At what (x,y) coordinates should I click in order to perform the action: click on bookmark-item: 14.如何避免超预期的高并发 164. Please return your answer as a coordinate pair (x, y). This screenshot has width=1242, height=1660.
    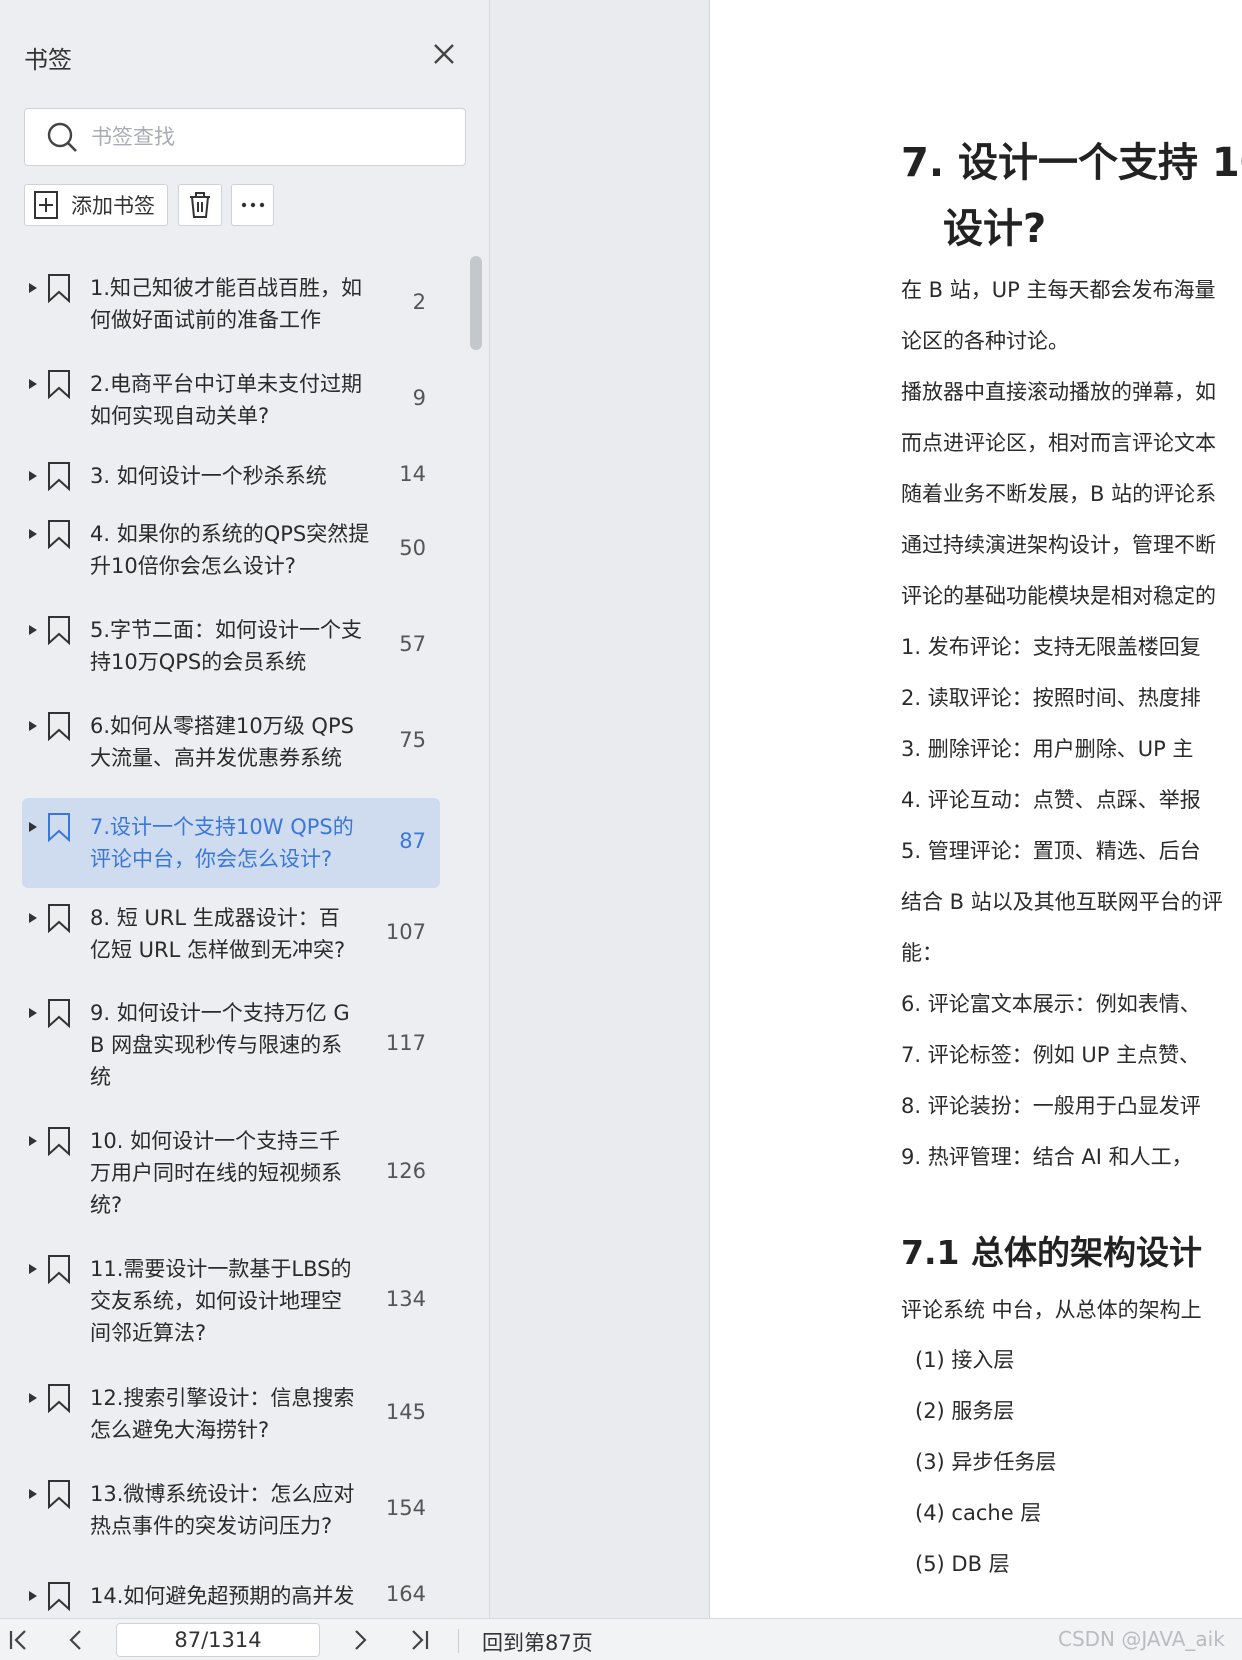
    Looking at the image, I should click on (235, 1591).